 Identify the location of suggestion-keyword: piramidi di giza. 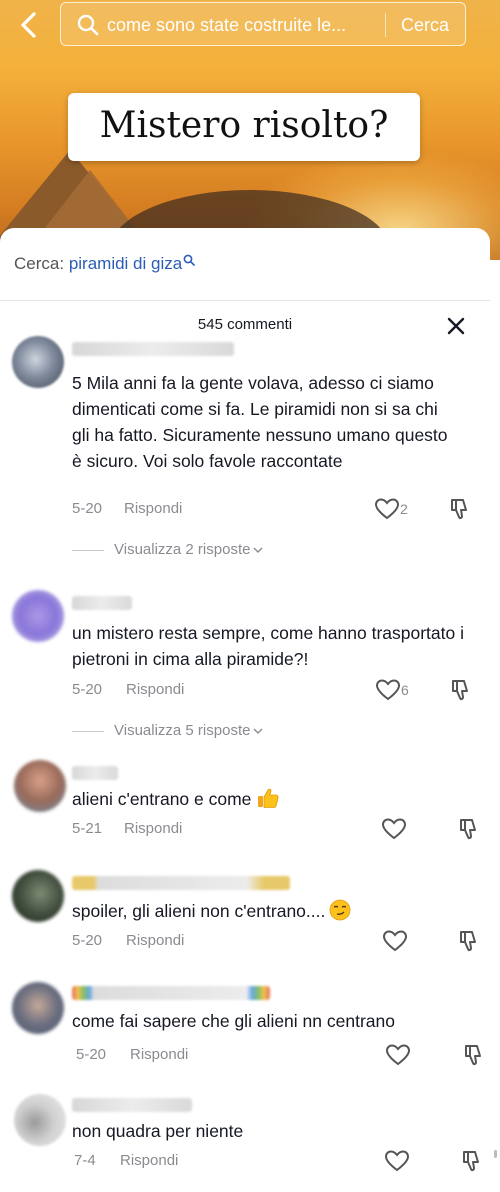
(125, 263).